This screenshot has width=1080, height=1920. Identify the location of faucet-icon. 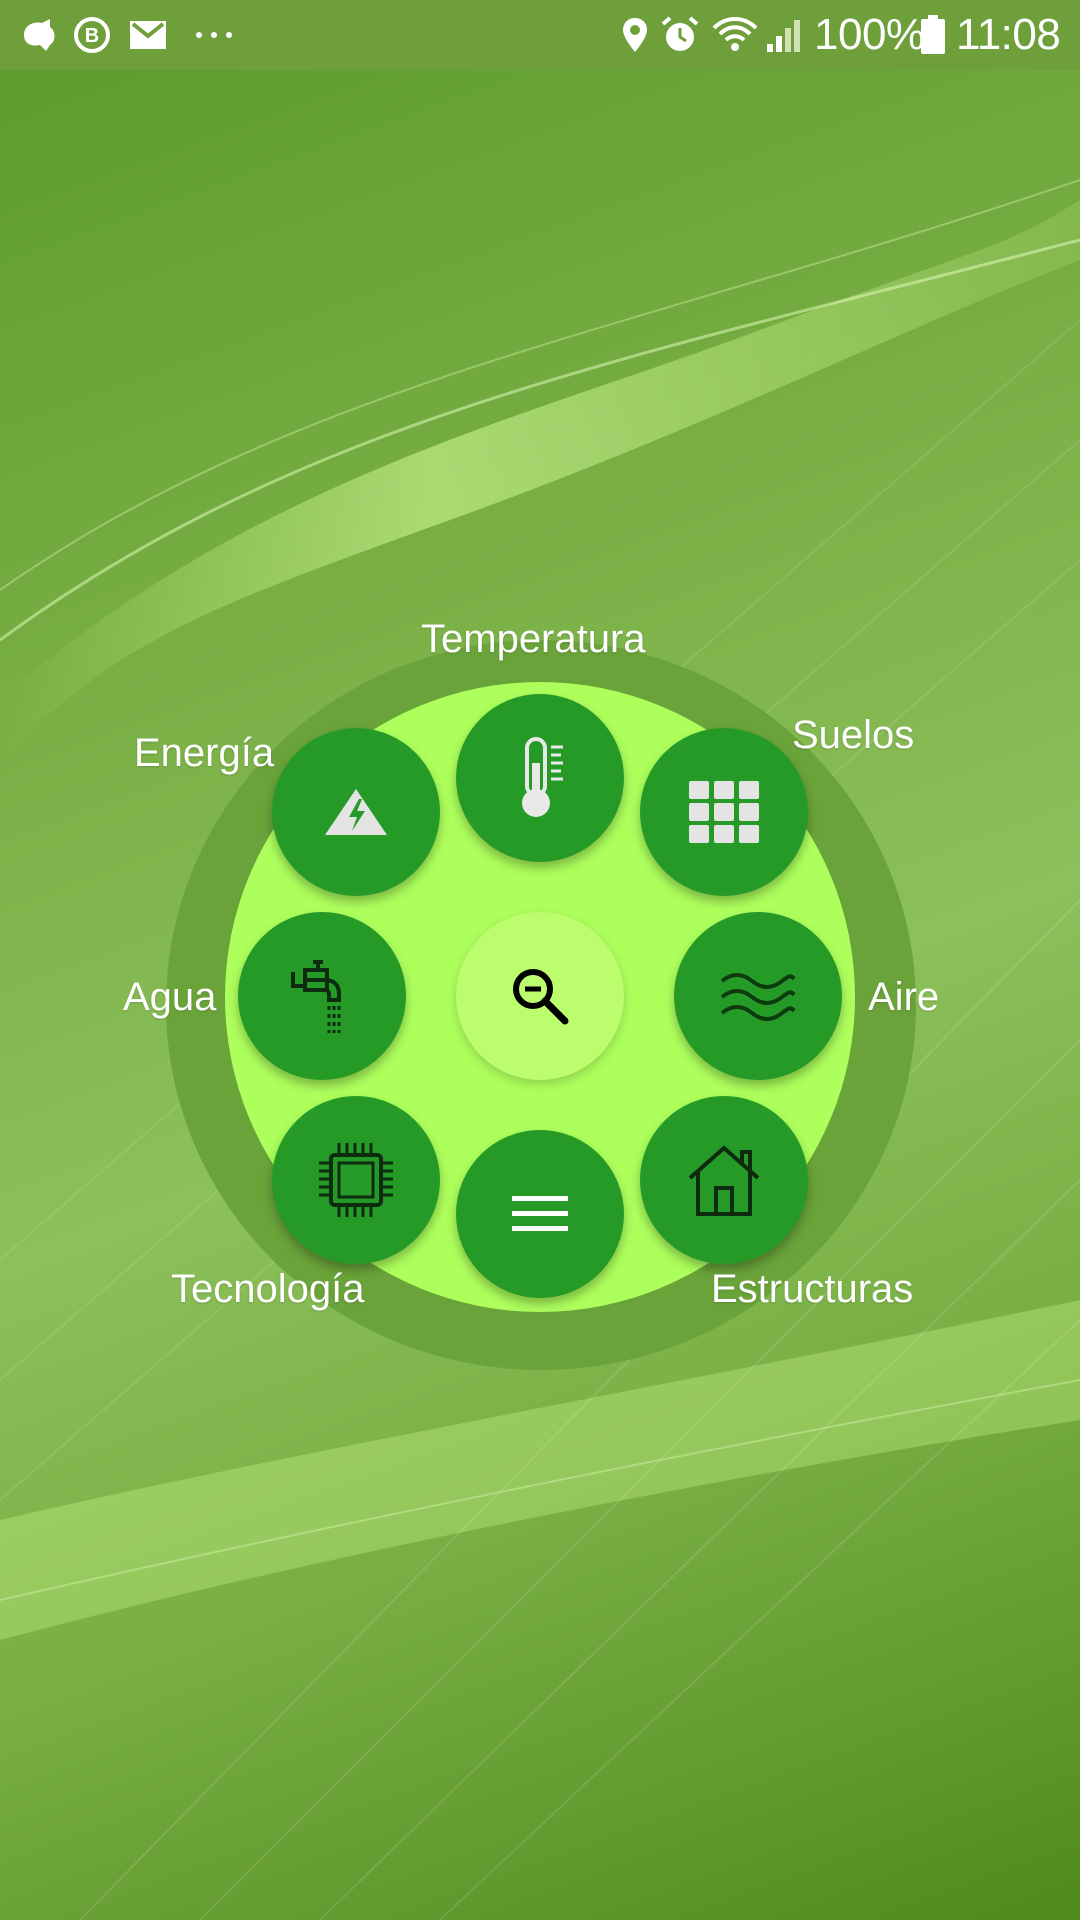
(316, 996).